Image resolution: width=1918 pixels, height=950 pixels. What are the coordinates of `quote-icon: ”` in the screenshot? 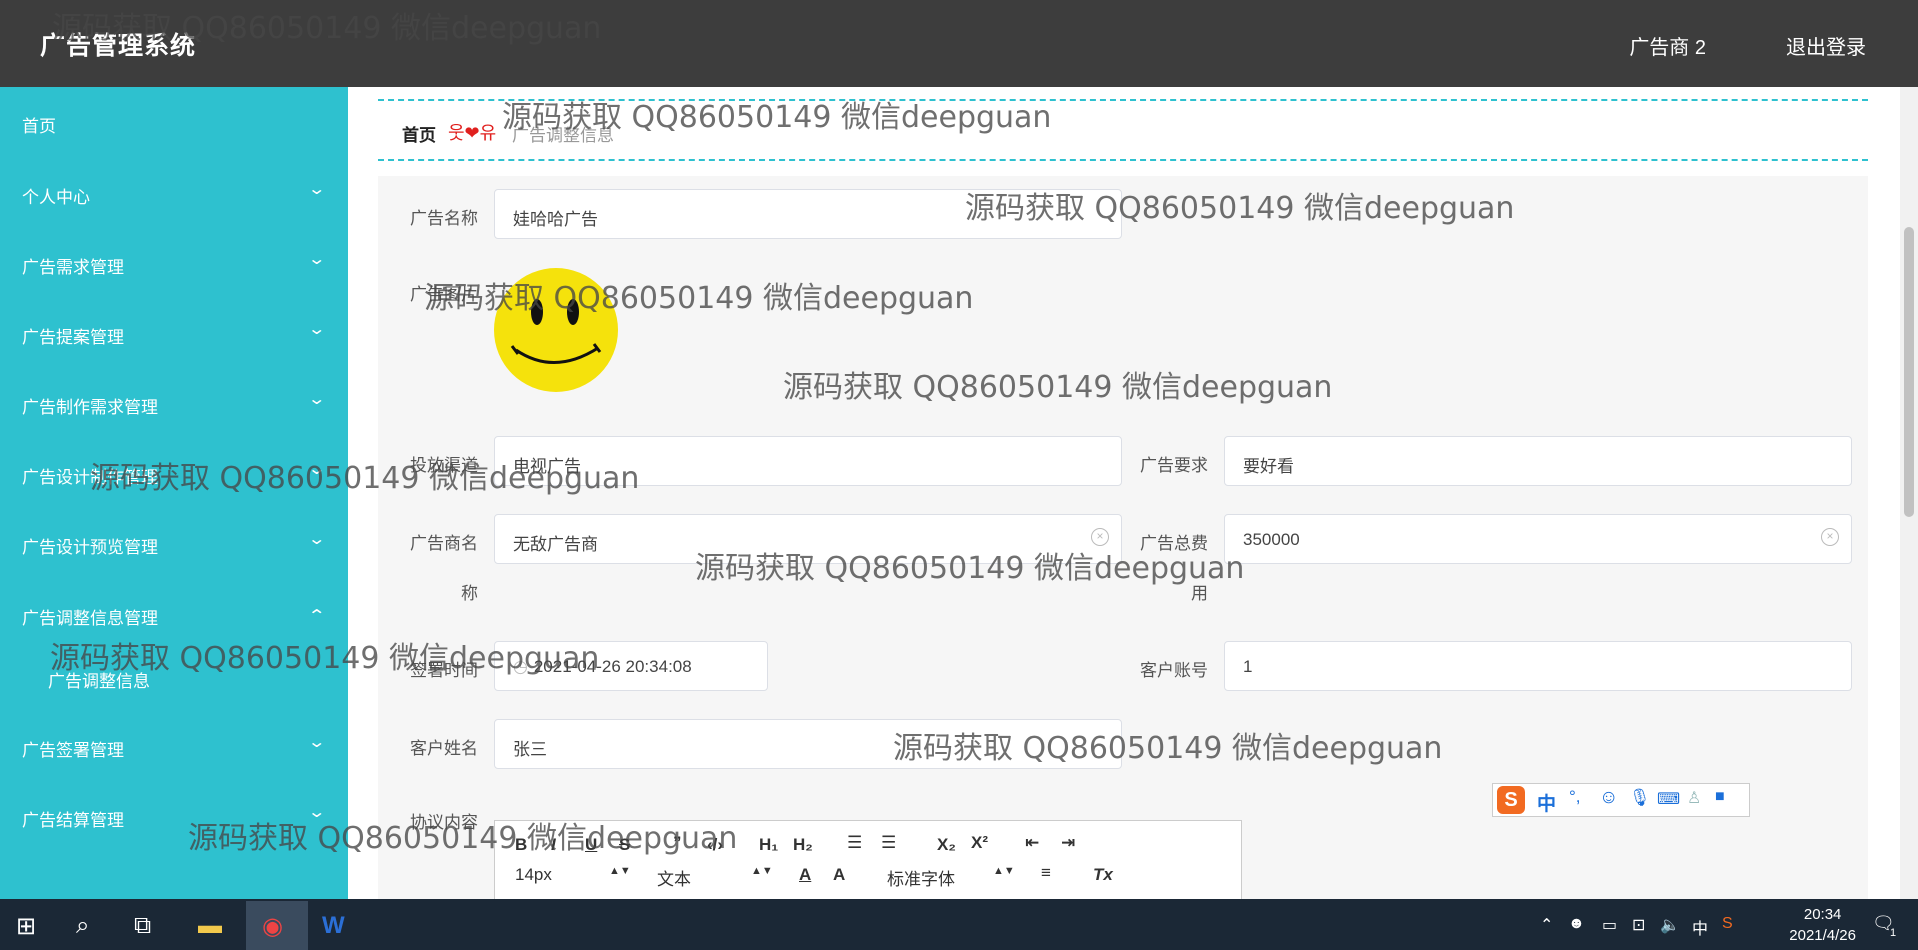 It's located at (677, 843).